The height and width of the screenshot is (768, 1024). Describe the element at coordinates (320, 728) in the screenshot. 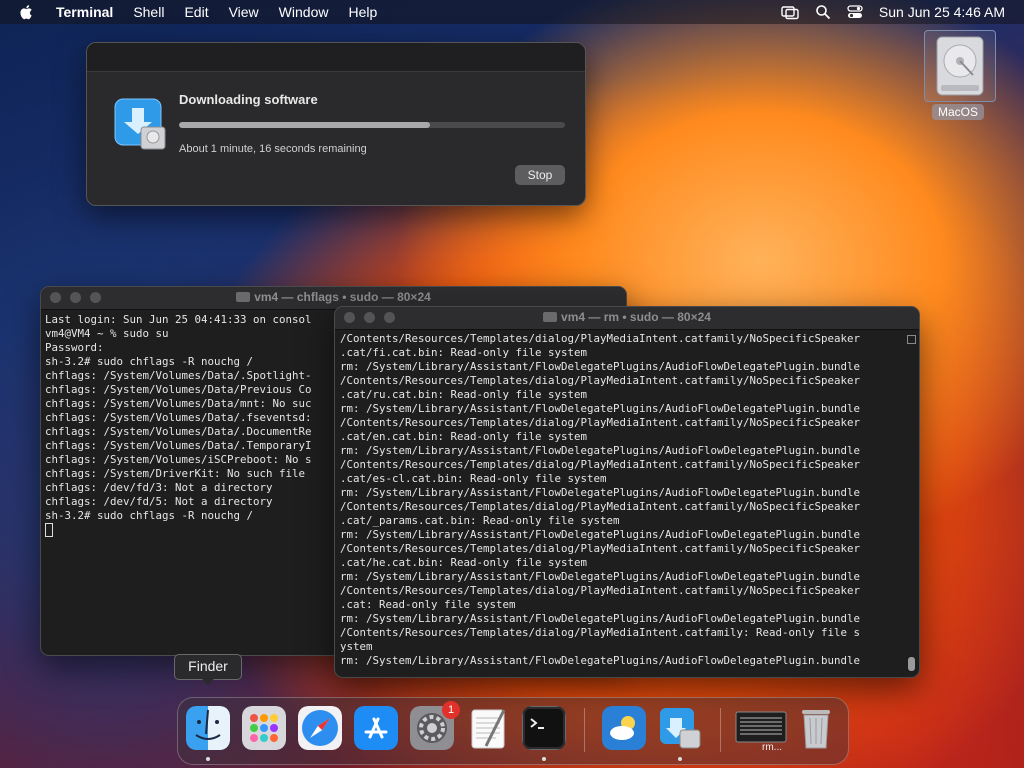

I see `safari-icon` at that location.